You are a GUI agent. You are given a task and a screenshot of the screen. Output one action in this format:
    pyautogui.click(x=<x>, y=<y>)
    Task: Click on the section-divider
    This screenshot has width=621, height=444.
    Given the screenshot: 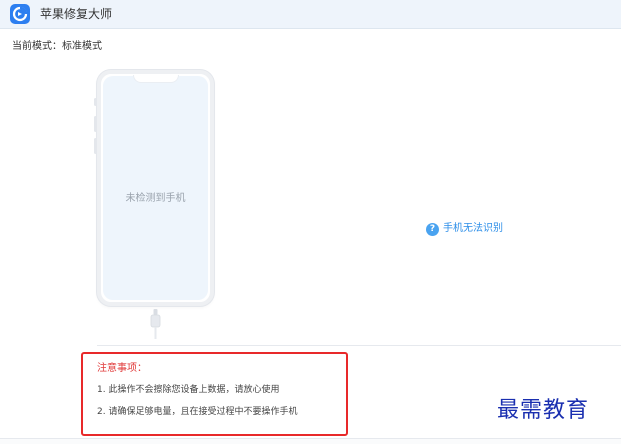 What is the action you would take?
    pyautogui.click(x=359, y=345)
    